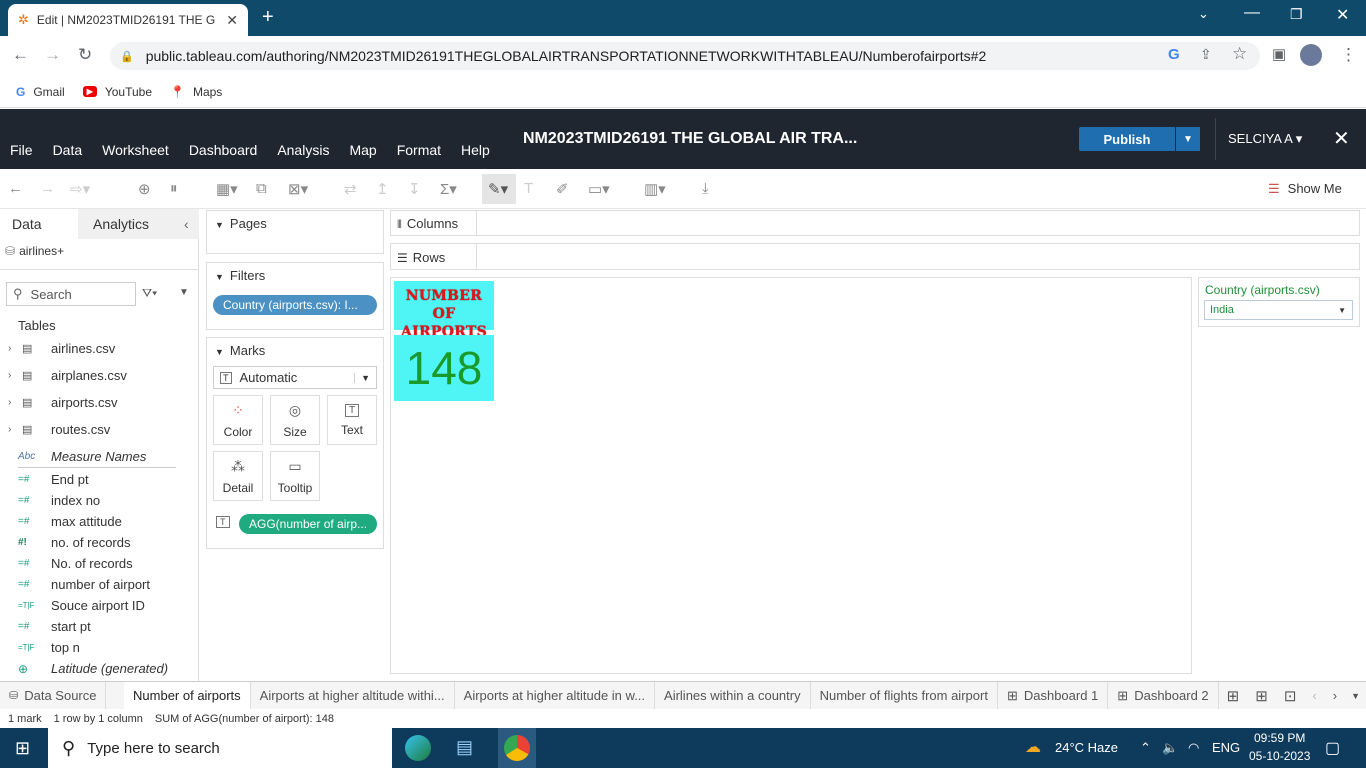  Describe the element at coordinates (1279, 738) in the screenshot. I see `clock-time: 09:59 PM` at that location.